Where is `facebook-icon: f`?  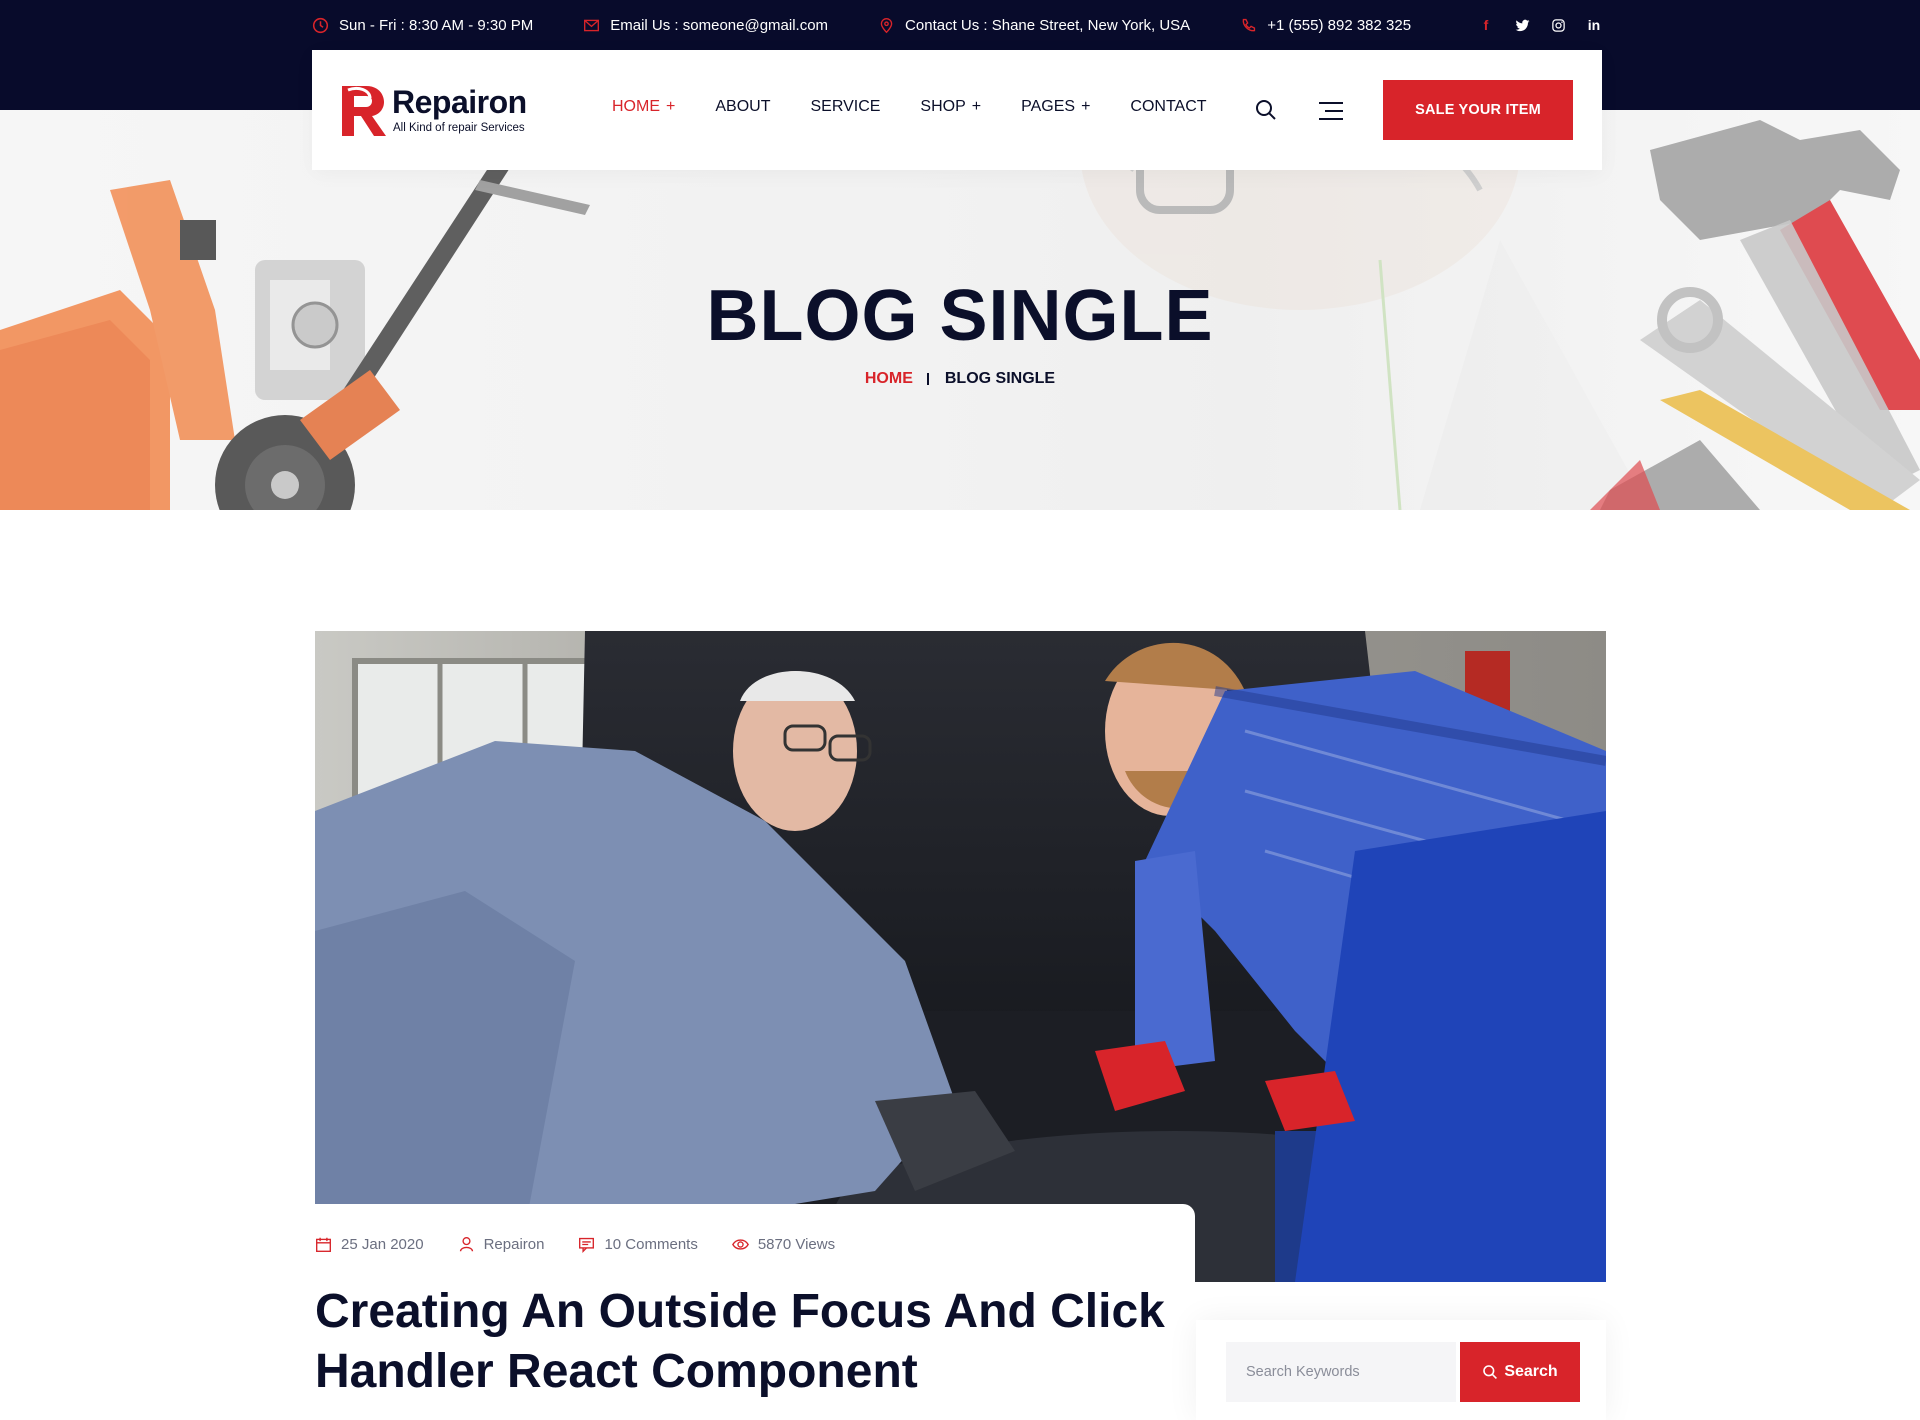 facebook-icon: f is located at coordinates (1486, 25).